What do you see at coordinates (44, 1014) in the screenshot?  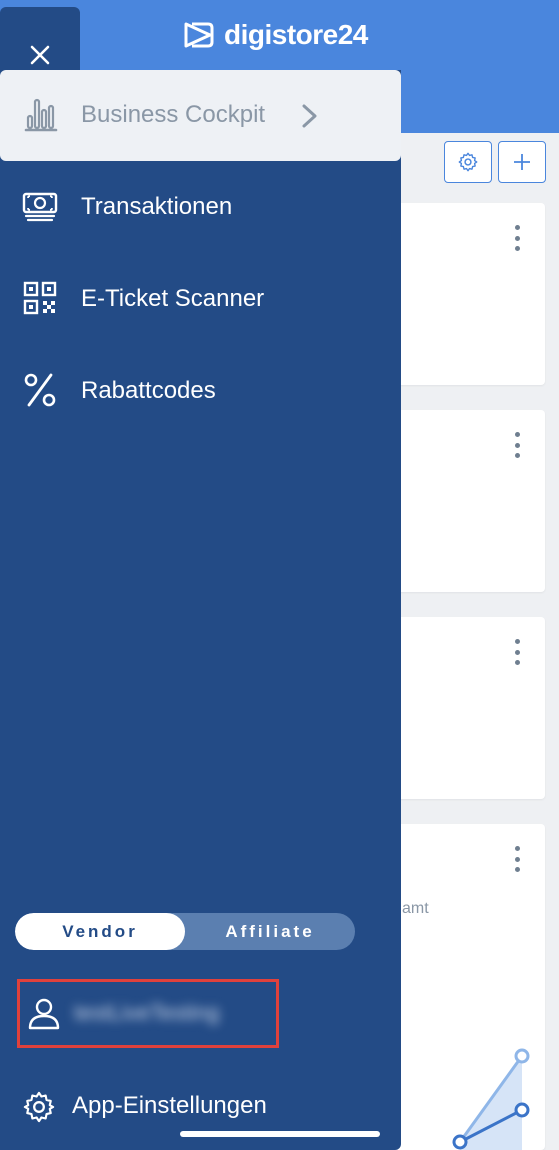 I see `user-icon` at bounding box center [44, 1014].